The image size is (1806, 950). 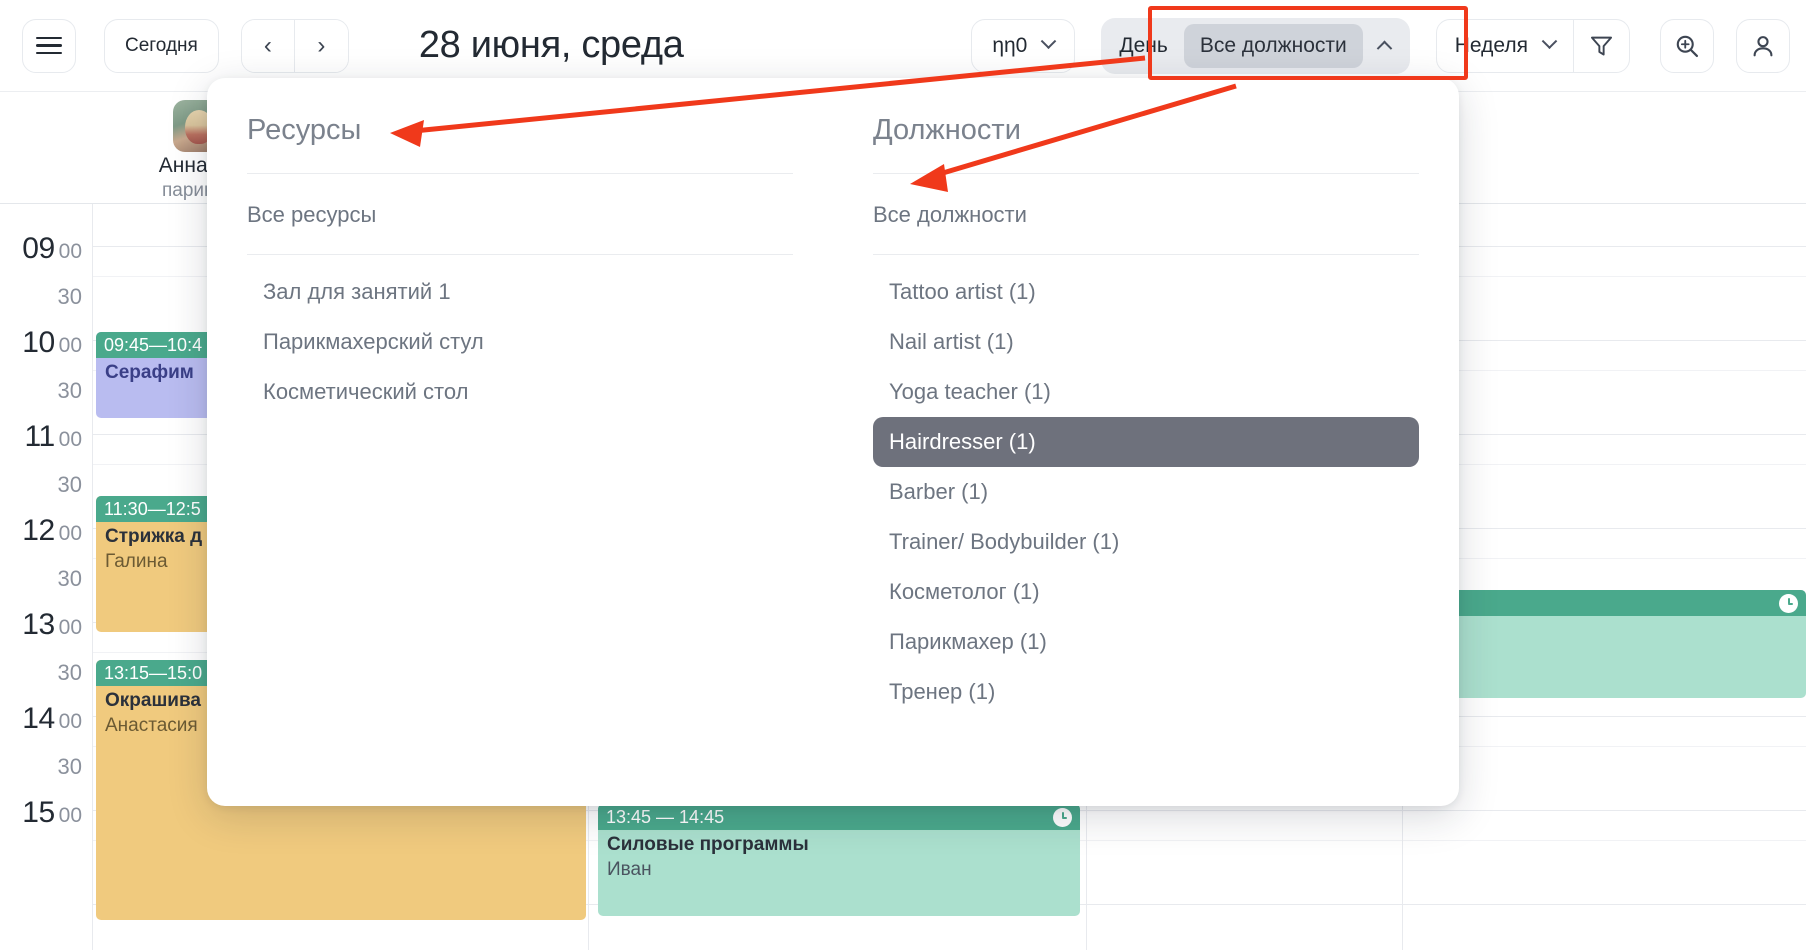 What do you see at coordinates (38, 248) in the screenshot?
I see `time-hour: 09` at bounding box center [38, 248].